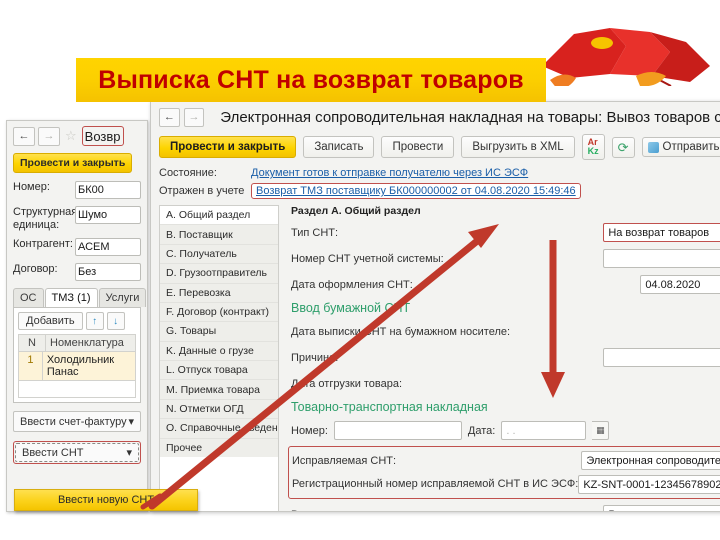 The width and height of the screenshot is (720, 540). Describe the element at coordinates (219, 293) in the screenshot. I see `sidebar-item-e: E. Перевозка` at that location.